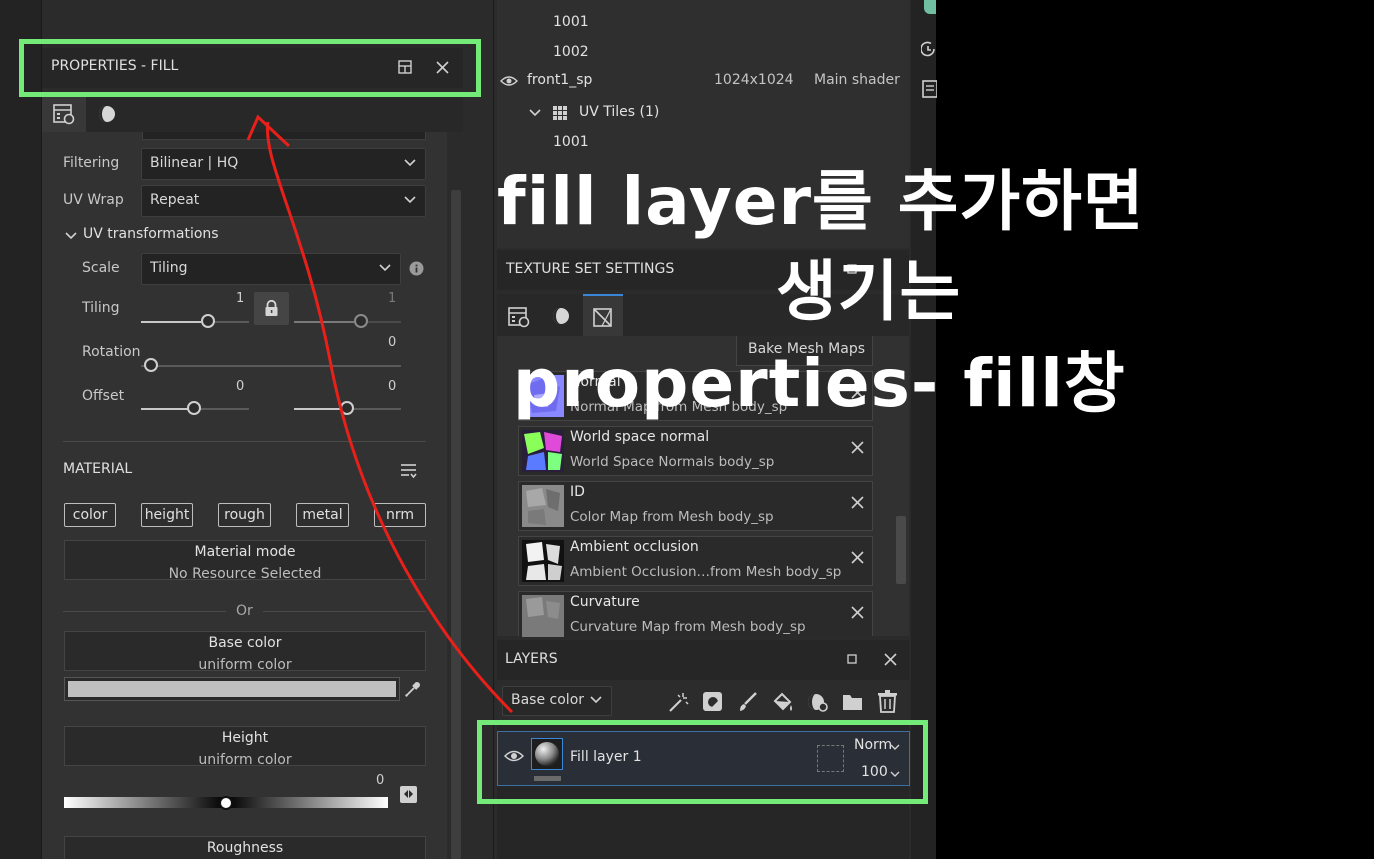  I want to click on annotation-arrow, so click(380, 414).